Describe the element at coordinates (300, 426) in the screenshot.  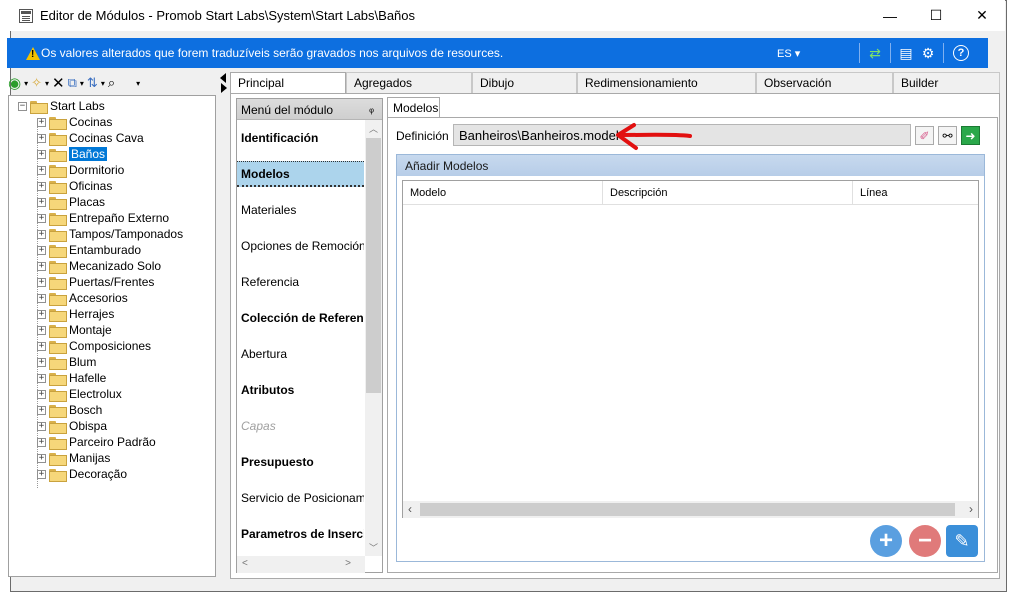
I see `menu-item: Capas` at that location.